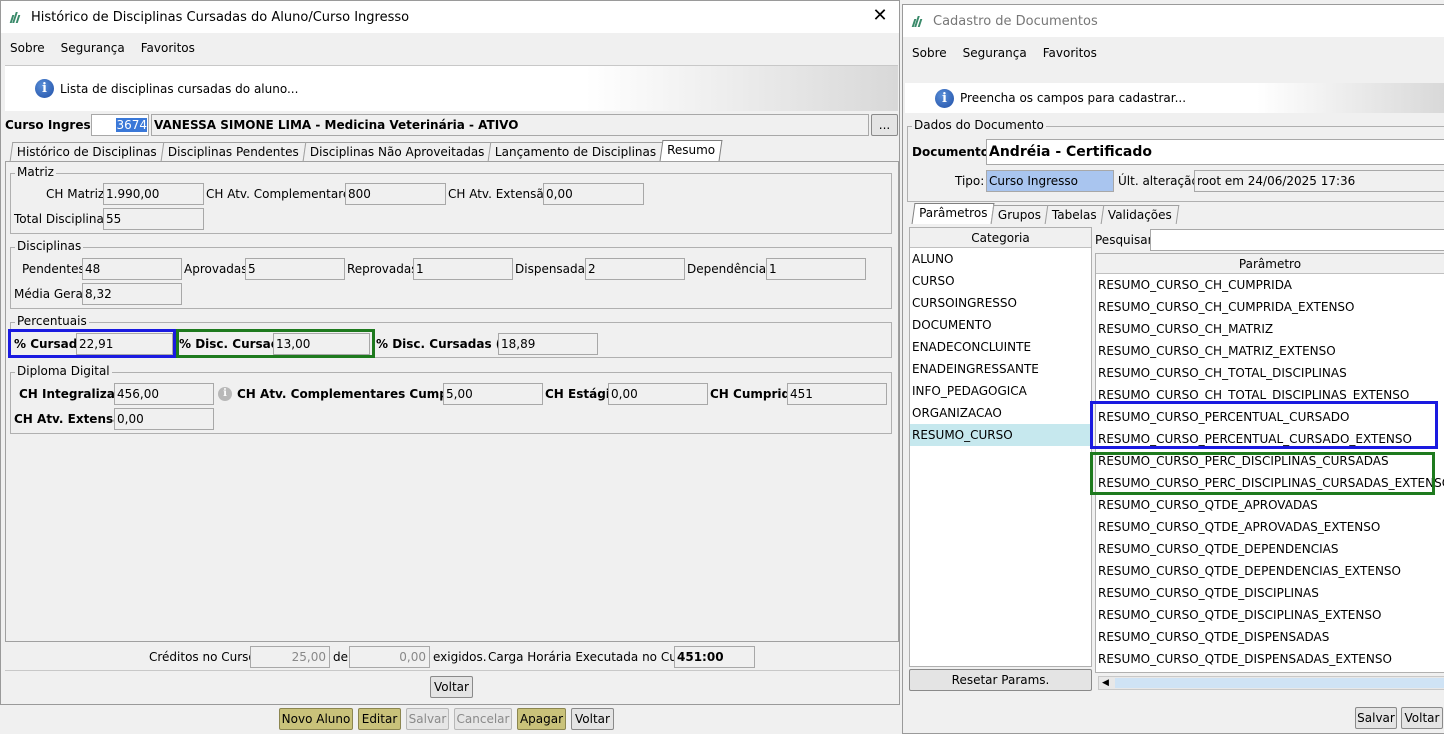  What do you see at coordinates (555, 269) in the screenshot?
I see `dispensadas-label: Dispensadas:` at bounding box center [555, 269].